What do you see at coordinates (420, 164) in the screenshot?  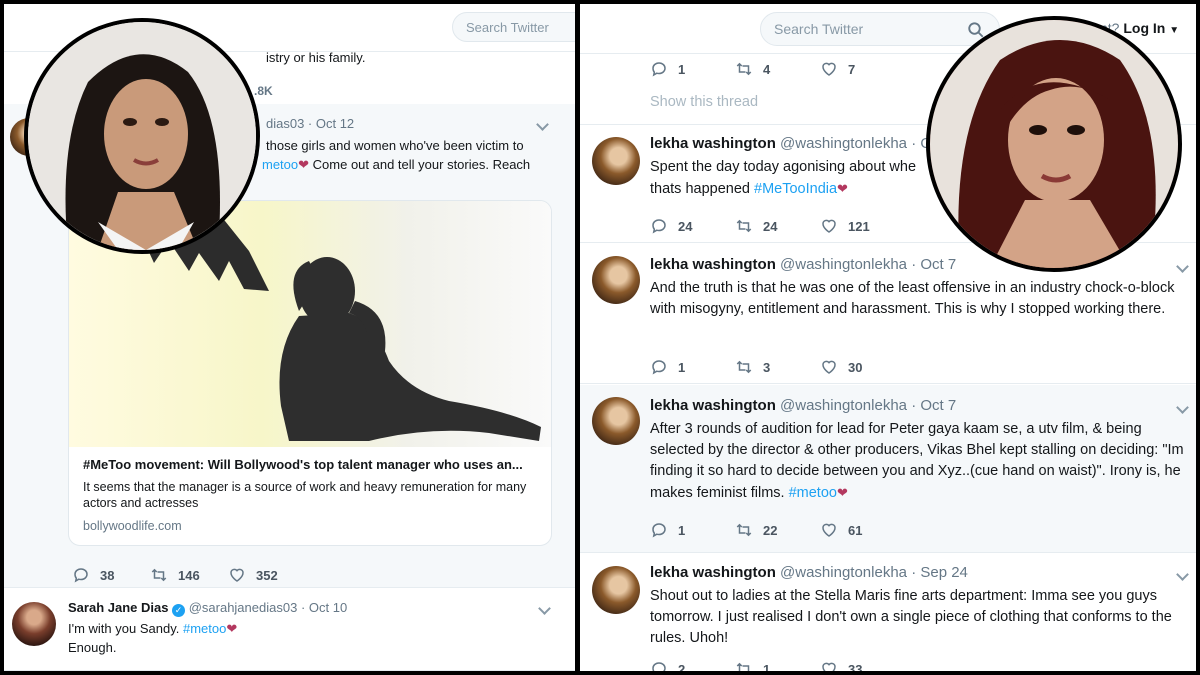 I see `tweet-text-rest: Come out and tell your stories. Reach` at bounding box center [420, 164].